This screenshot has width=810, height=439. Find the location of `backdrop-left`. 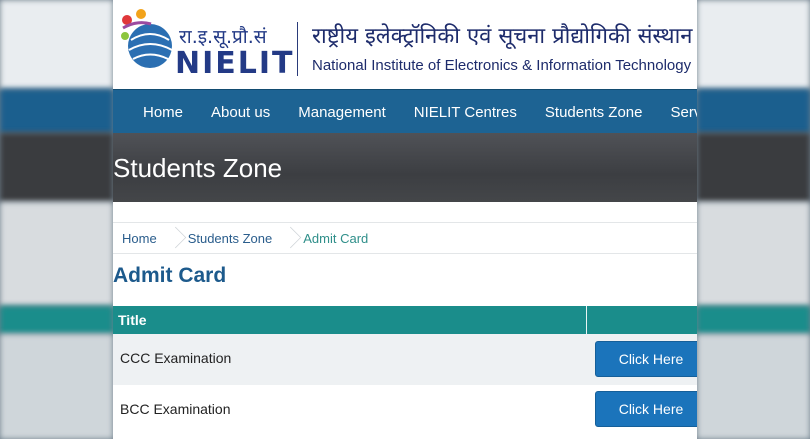

backdrop-left is located at coordinates (56, 219).